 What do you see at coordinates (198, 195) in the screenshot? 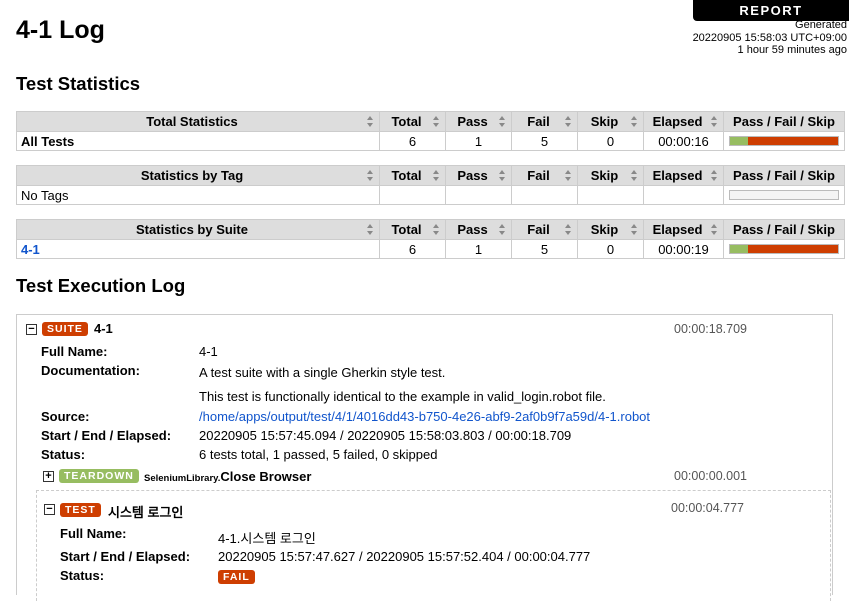
I see `row-name: No Tags` at bounding box center [198, 195].